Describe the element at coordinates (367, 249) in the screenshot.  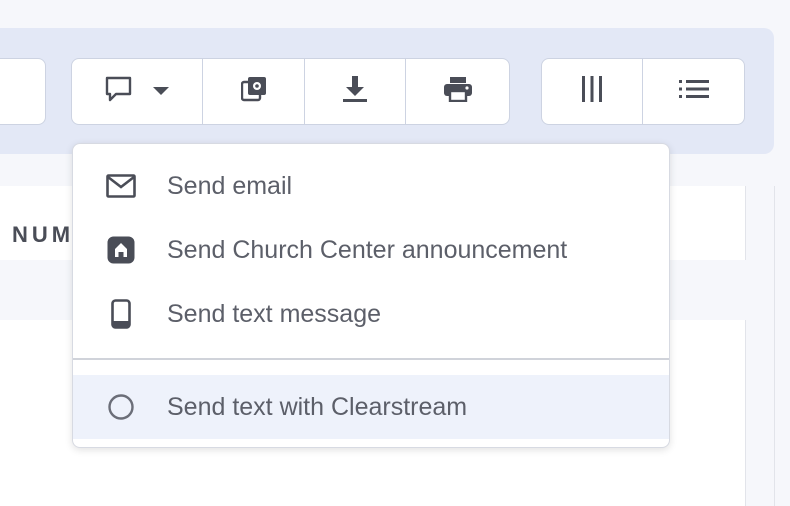
I see `menu-item-label: Send Church Center announcement` at that location.